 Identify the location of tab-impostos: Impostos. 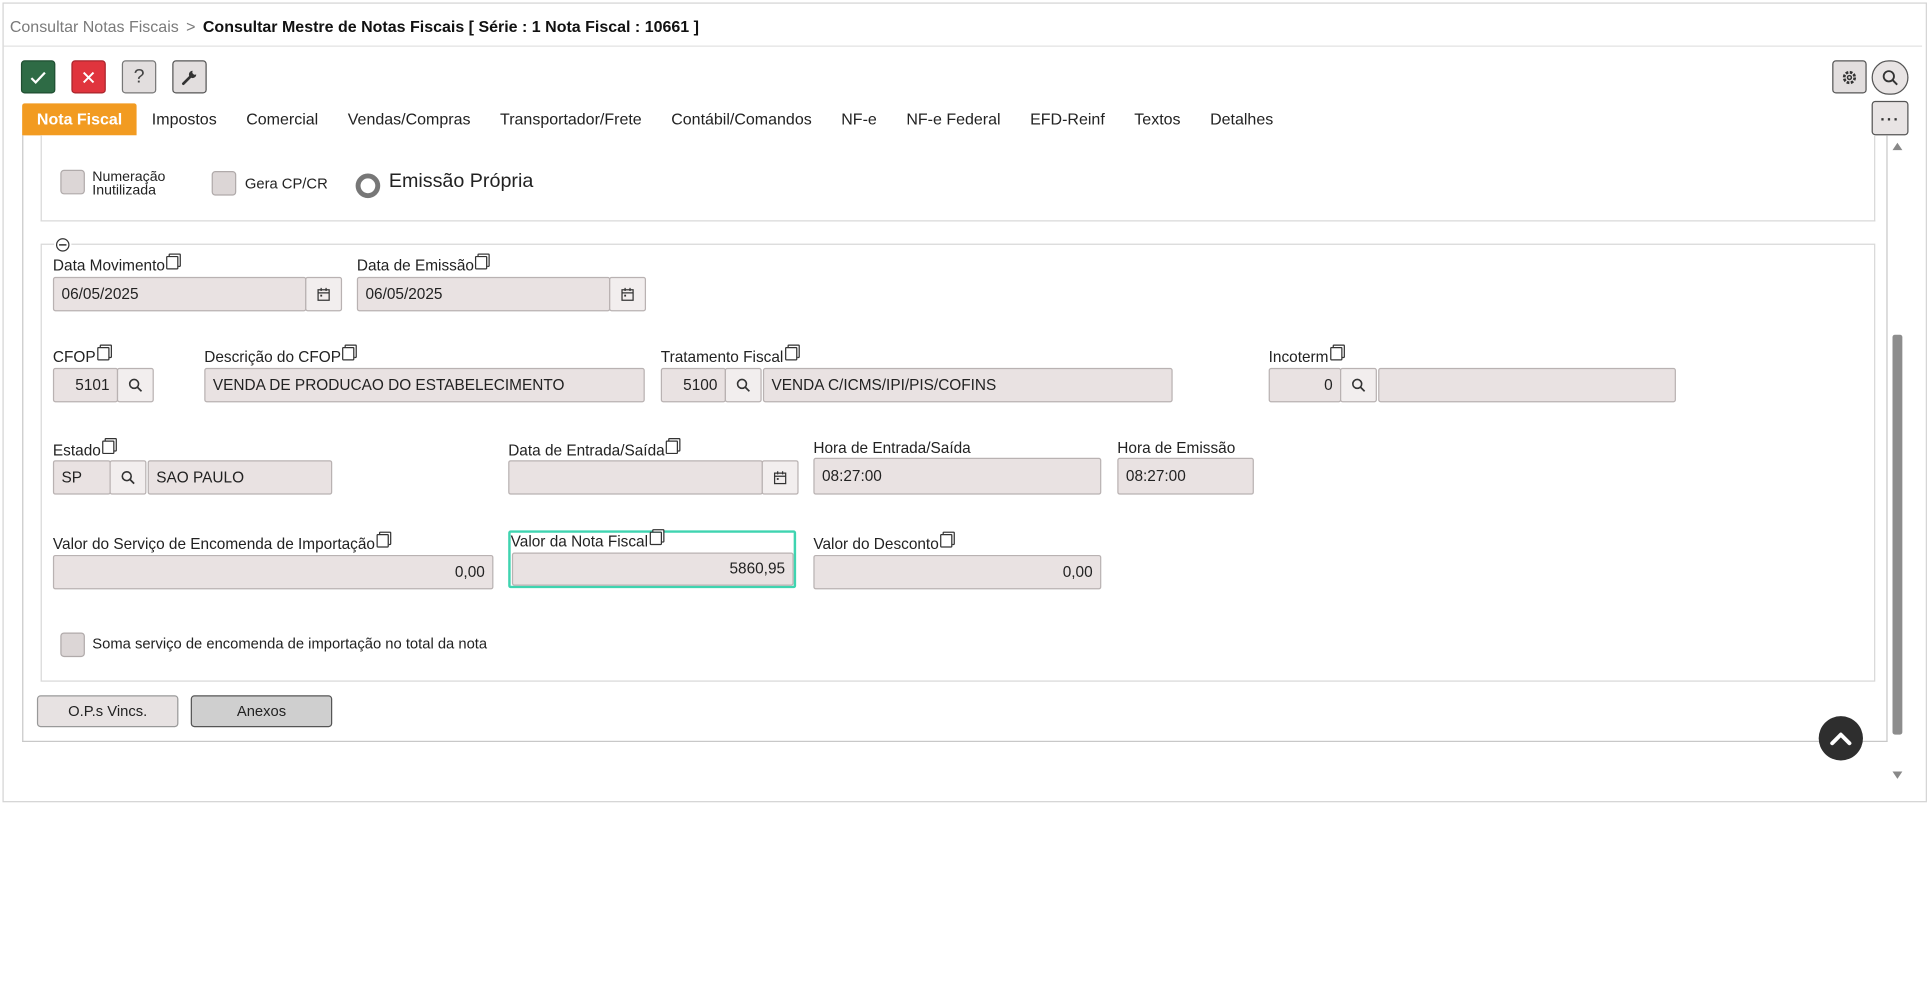
(184, 119).